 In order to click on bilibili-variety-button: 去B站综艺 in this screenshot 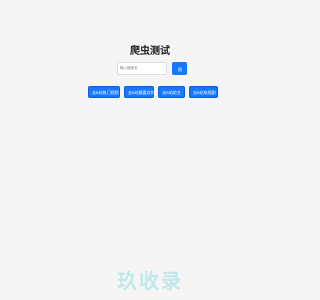, I will do `click(171, 92)`.